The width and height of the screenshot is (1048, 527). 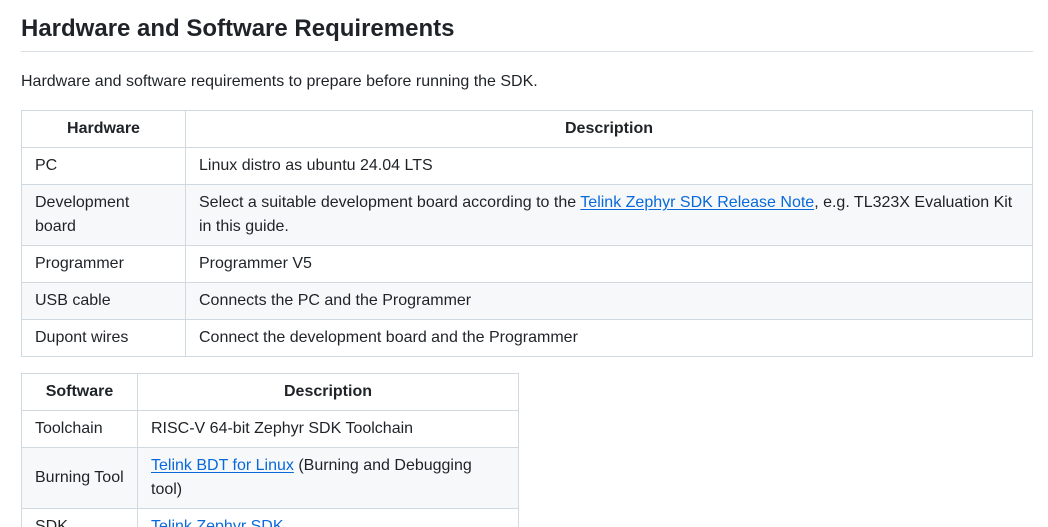 I want to click on table-row: PC Linux distro as ubuntu 24.04 LTS, so click(x=527, y=166).